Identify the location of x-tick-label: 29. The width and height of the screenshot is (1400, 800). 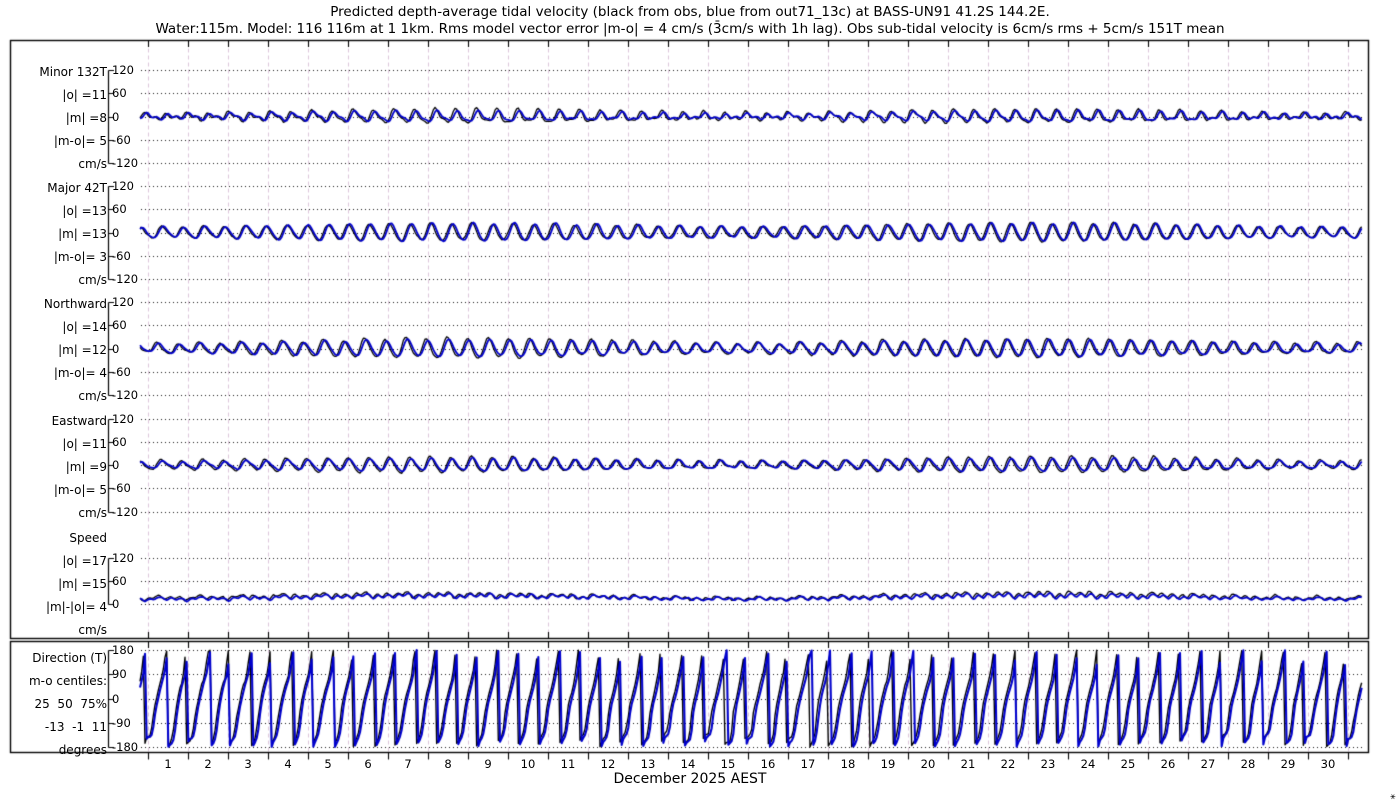
(1288, 764).